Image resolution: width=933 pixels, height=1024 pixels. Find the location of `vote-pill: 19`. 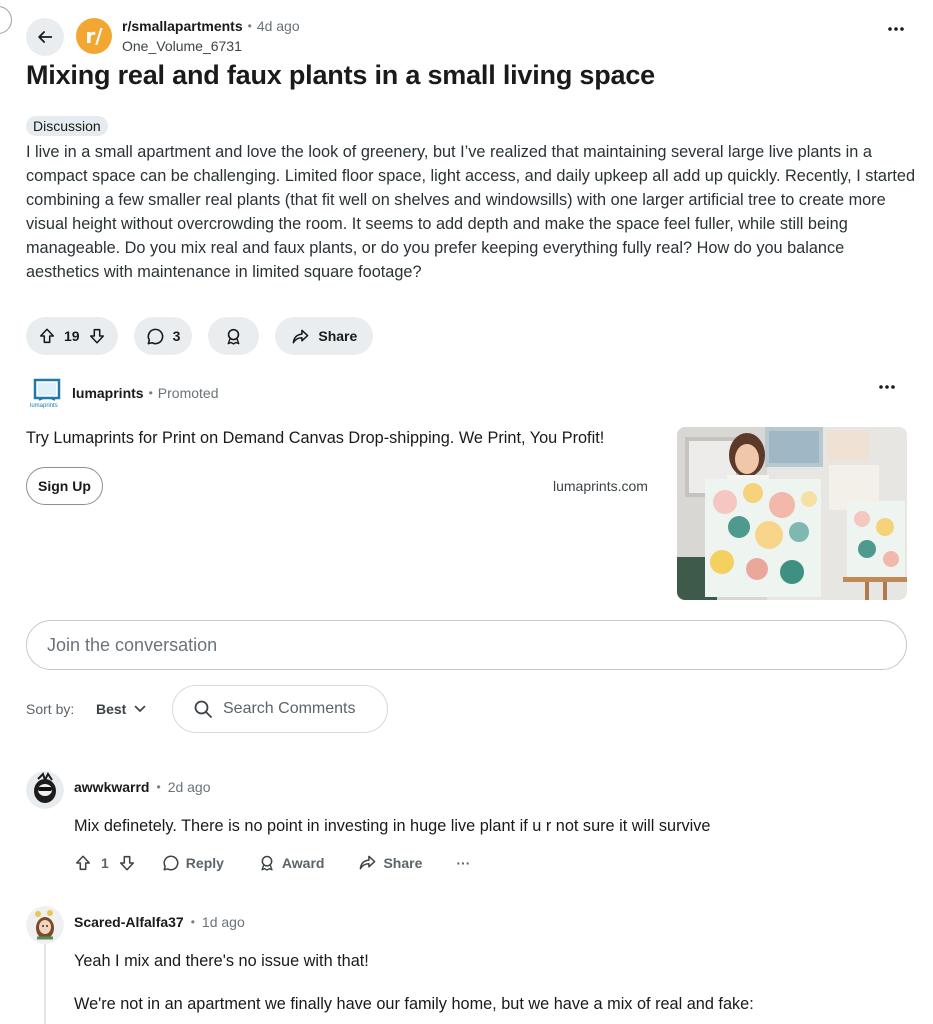

vote-pill: 19 is located at coordinates (72, 336).